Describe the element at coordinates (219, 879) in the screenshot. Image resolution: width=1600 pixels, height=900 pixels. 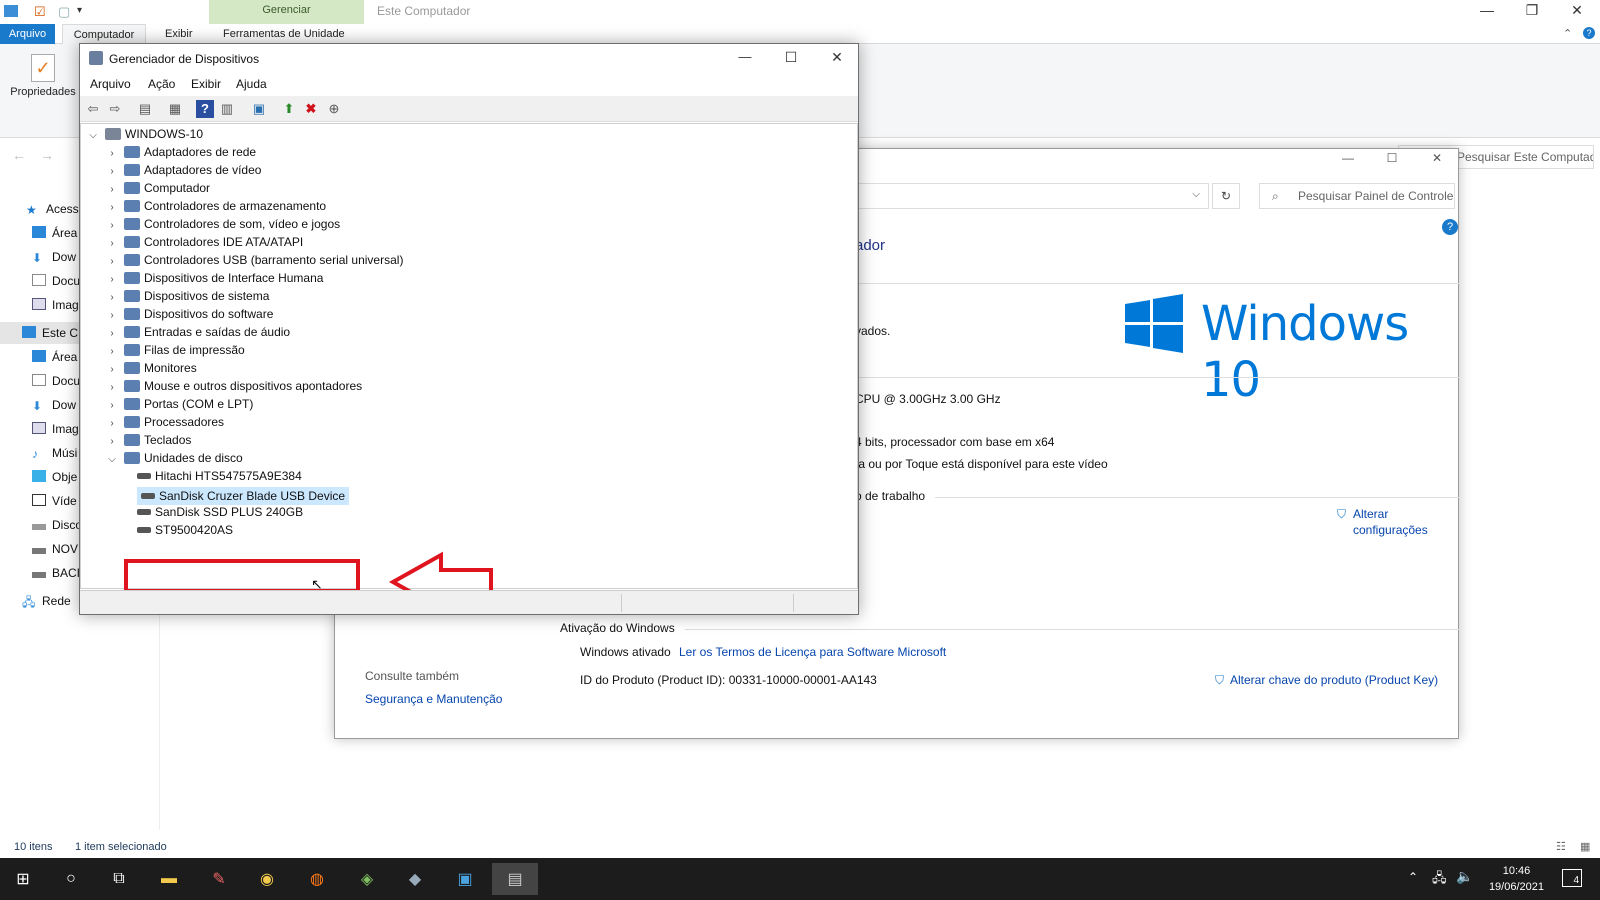
I see `paint-icon: ✎` at that location.